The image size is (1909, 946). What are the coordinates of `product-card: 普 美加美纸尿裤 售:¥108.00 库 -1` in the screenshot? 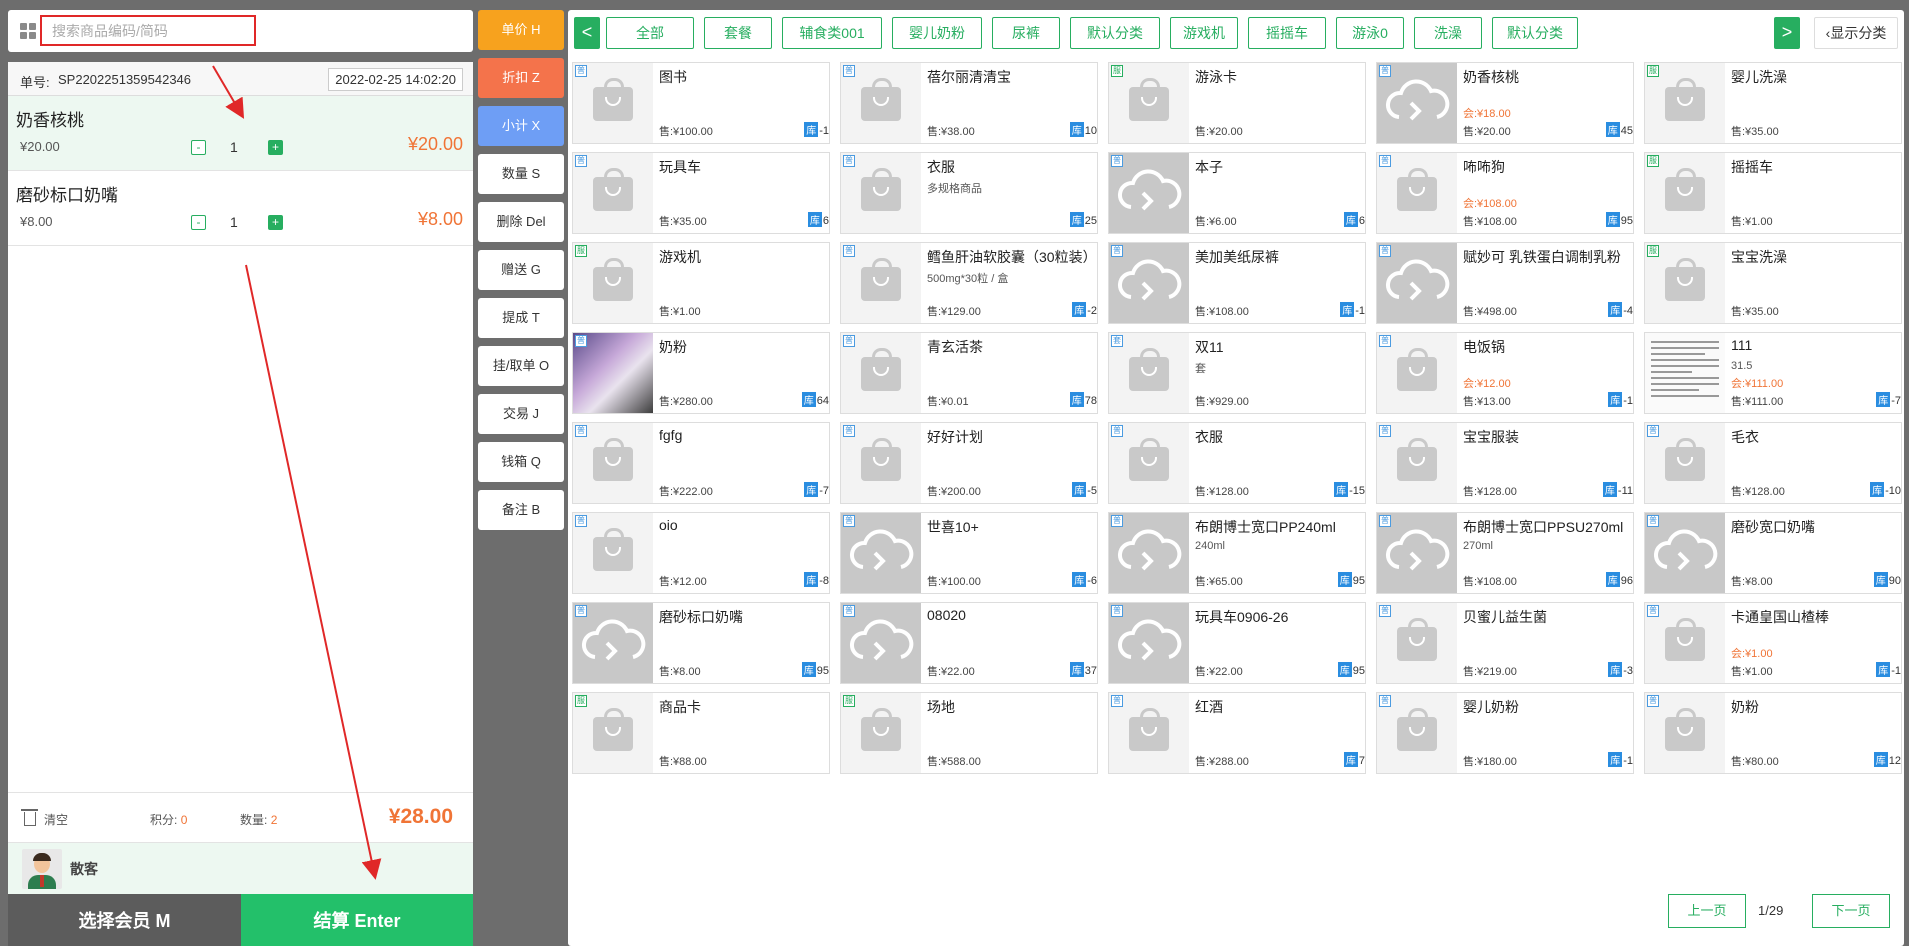 It's located at (1237, 283).